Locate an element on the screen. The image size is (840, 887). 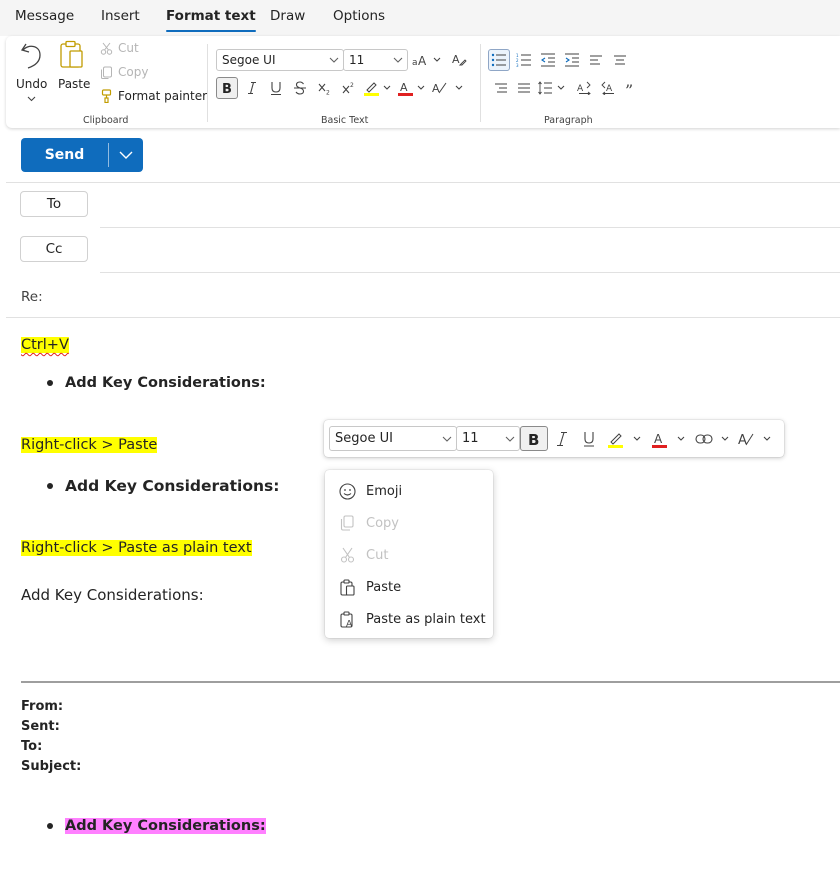
subject-label: Re: is located at coordinates (32, 297).